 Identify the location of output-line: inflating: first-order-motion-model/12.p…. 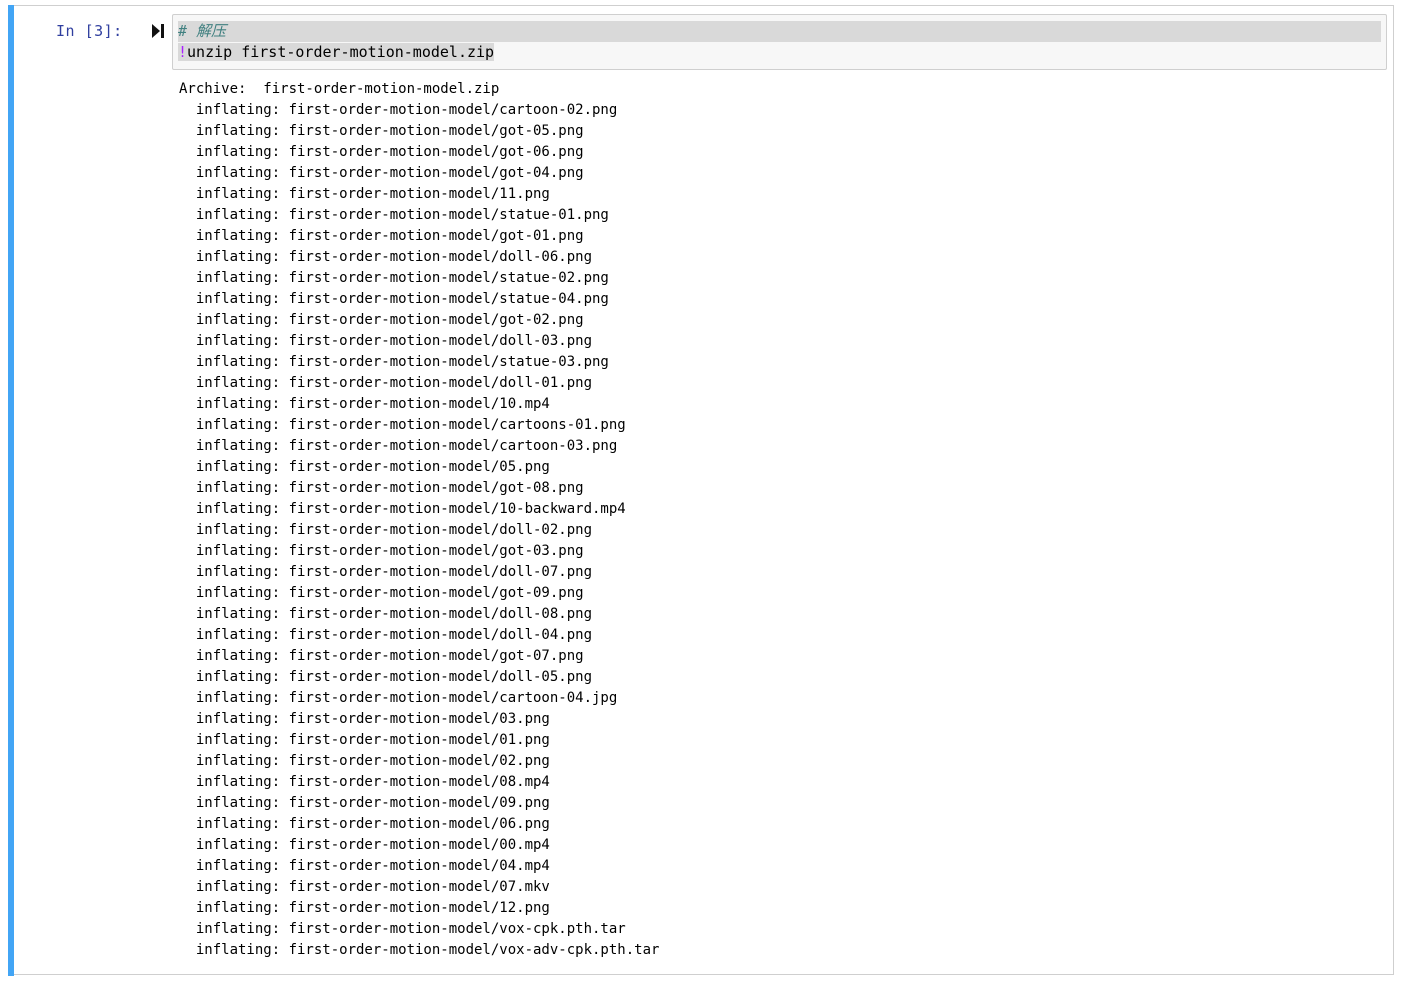
(364, 908).